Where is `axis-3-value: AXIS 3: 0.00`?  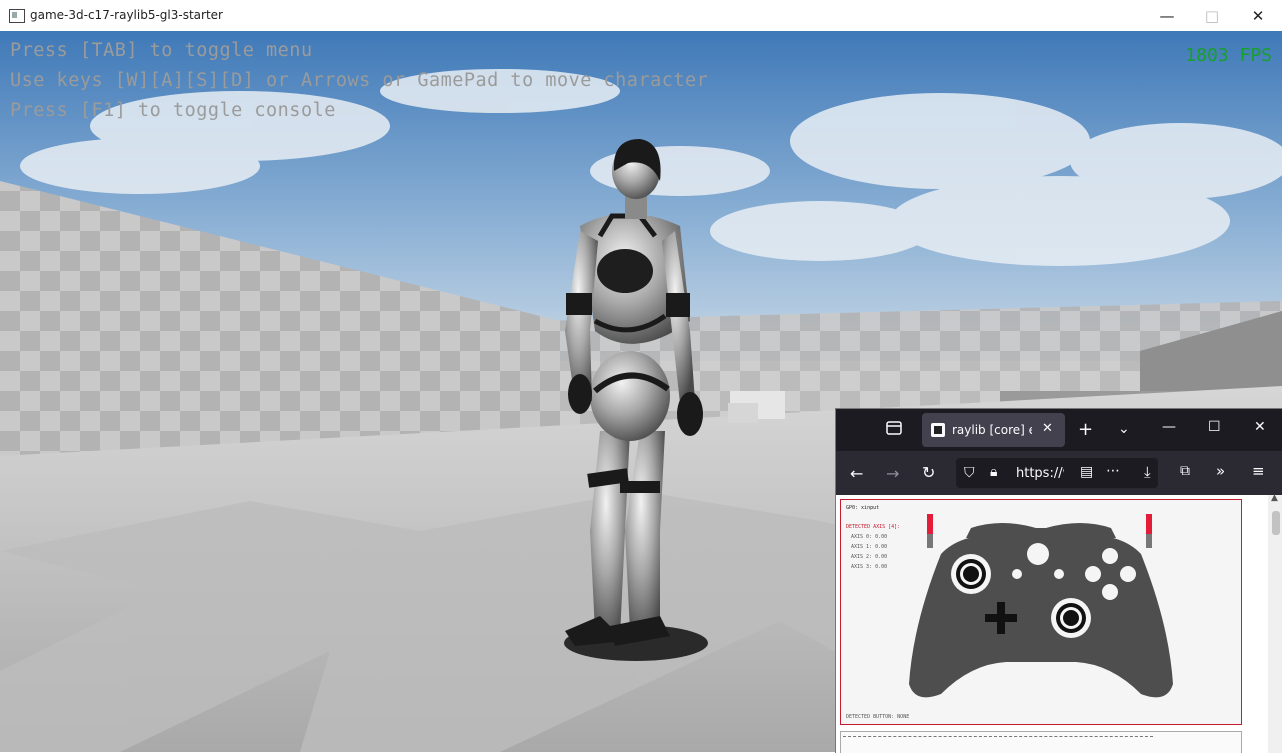 axis-3-value: AXIS 3: 0.00 is located at coordinates (869, 567).